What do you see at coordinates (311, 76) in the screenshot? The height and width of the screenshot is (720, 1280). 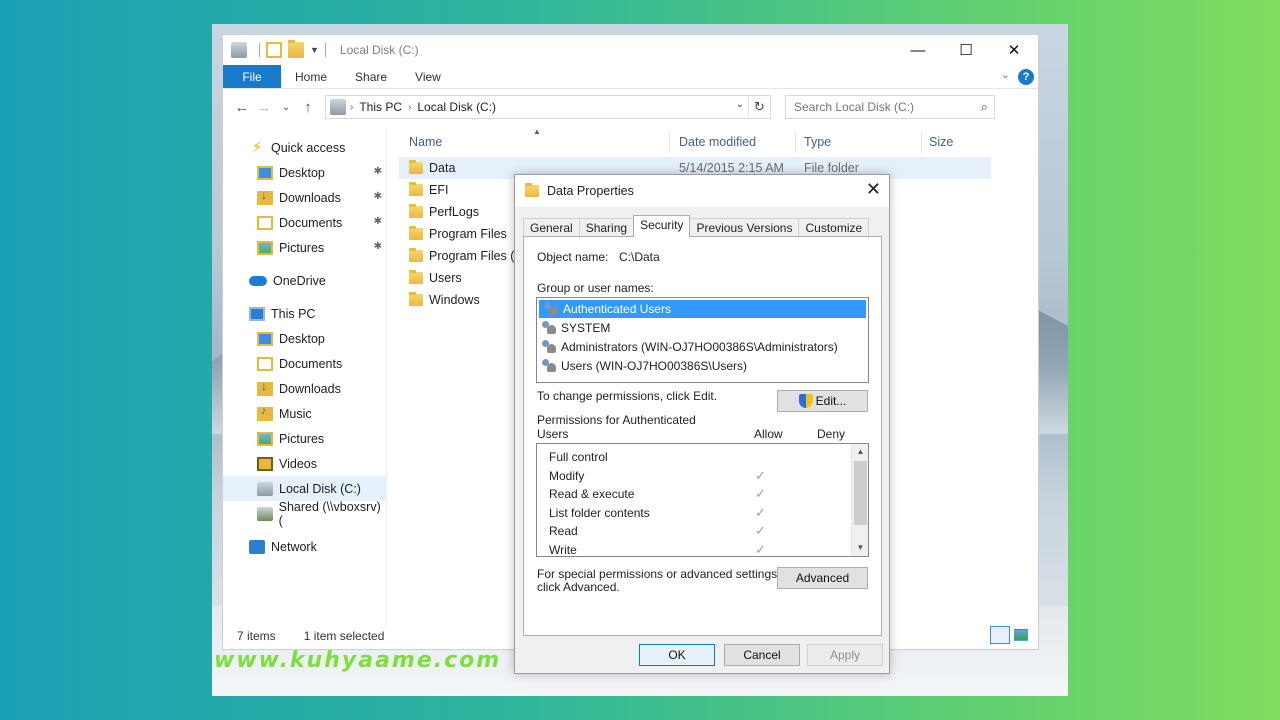 I see `ribbon-tab-home: Home` at bounding box center [311, 76].